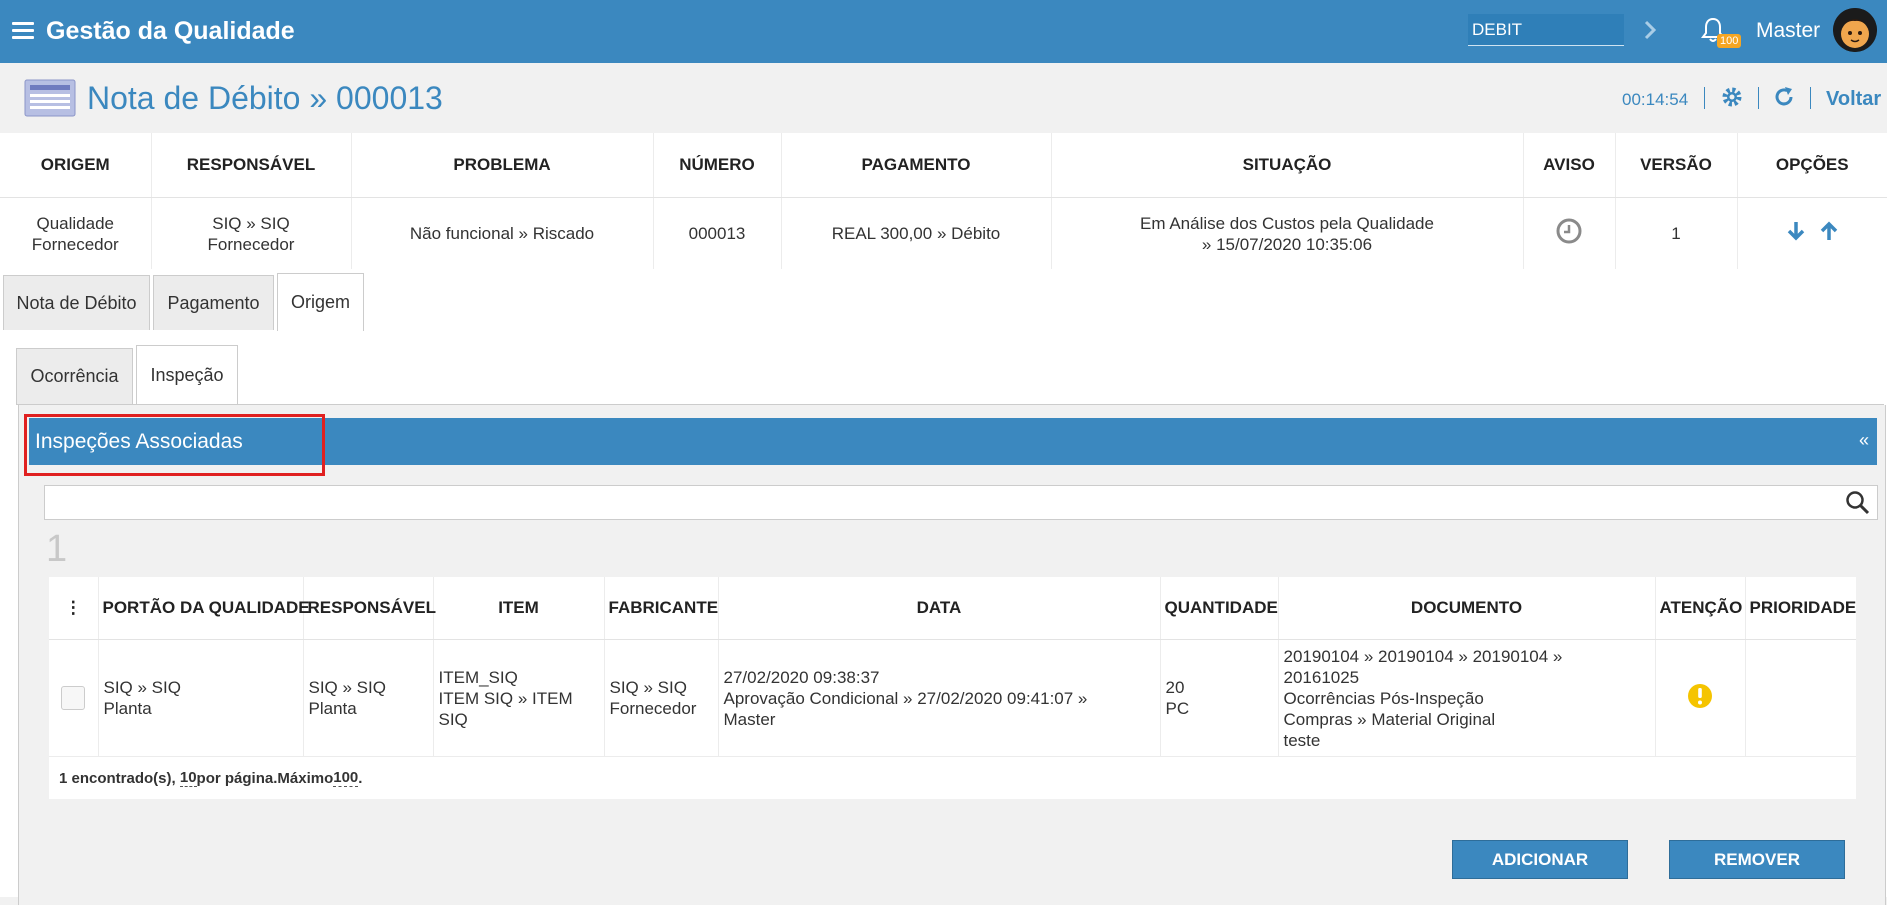 Image resolution: width=1887 pixels, height=905 pixels. What do you see at coordinates (717, 165) in the screenshot?
I see `column-header: NÚMERO` at bounding box center [717, 165].